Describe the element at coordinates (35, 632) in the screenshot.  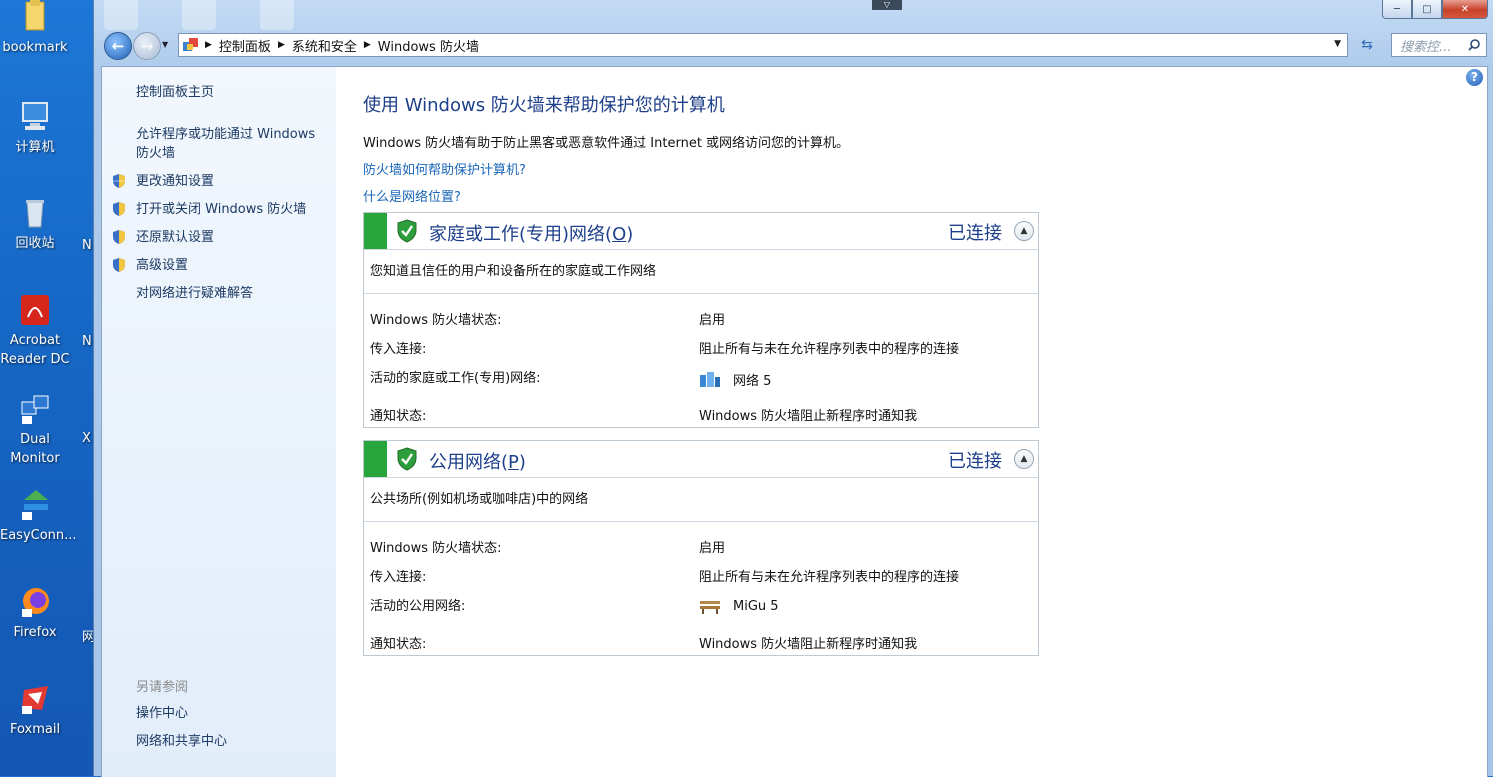
I see `desktop-icon-label: Firefox` at that location.